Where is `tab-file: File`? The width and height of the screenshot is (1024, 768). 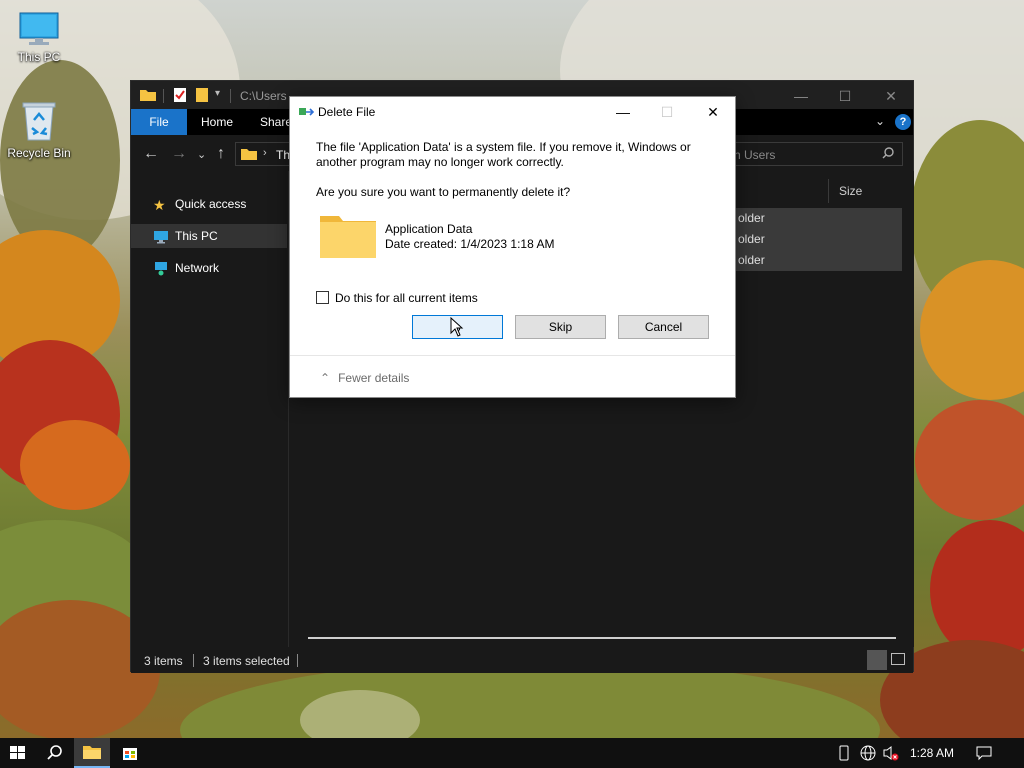 tab-file: File is located at coordinates (159, 122).